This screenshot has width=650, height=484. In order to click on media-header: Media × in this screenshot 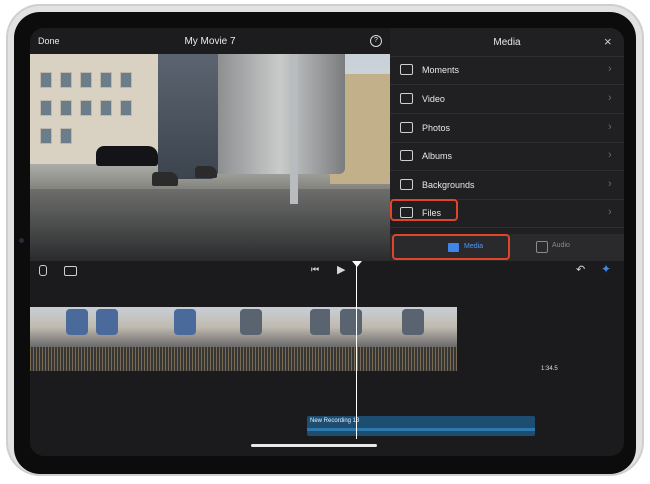, I will do `click(507, 42)`.